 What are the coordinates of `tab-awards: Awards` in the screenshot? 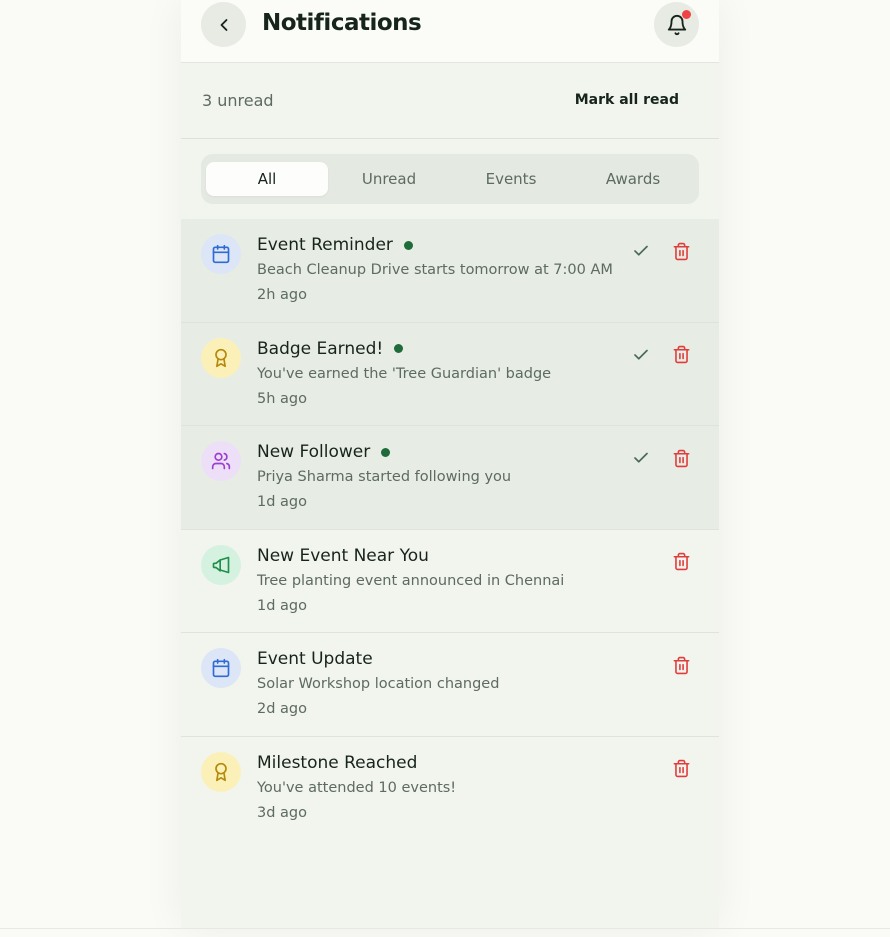 It's located at (633, 179).